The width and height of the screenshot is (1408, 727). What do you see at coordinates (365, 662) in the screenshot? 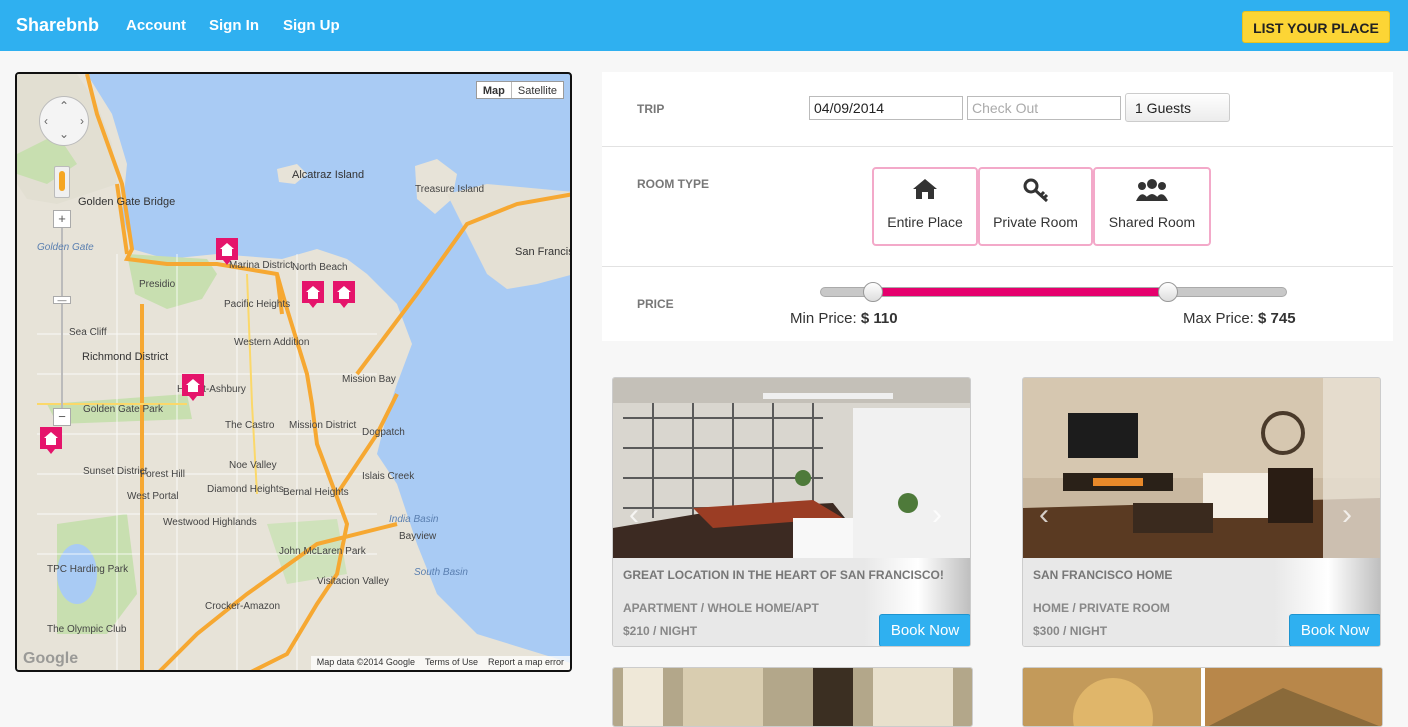
I see `map-attribution: Map data ©2014 Google` at bounding box center [365, 662].